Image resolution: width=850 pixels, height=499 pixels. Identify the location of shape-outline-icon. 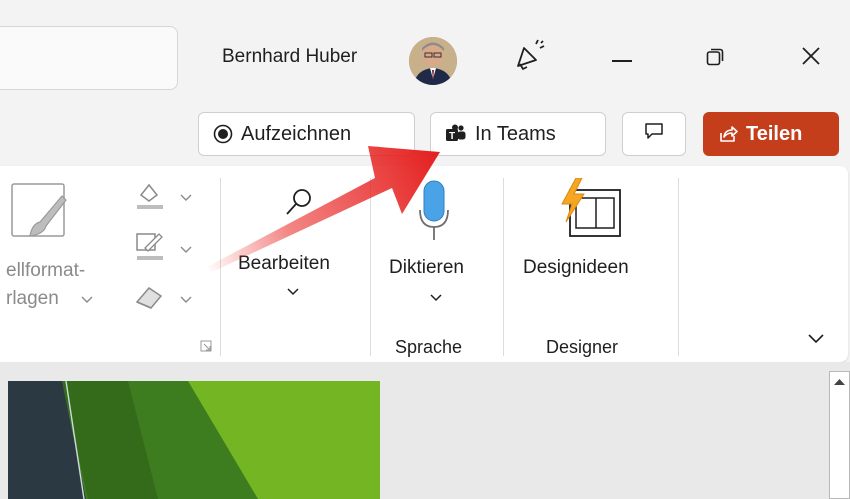
(149, 248).